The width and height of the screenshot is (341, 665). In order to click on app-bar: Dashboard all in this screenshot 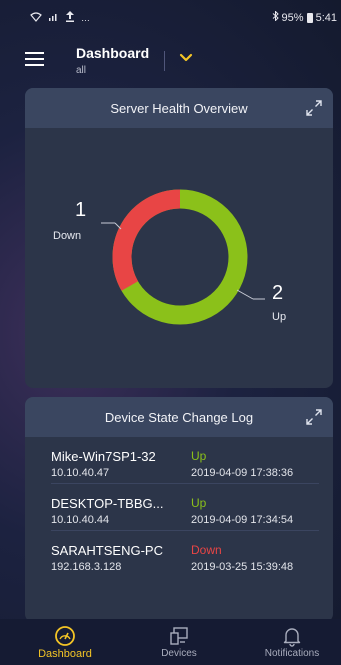, I will do `click(170, 58)`.